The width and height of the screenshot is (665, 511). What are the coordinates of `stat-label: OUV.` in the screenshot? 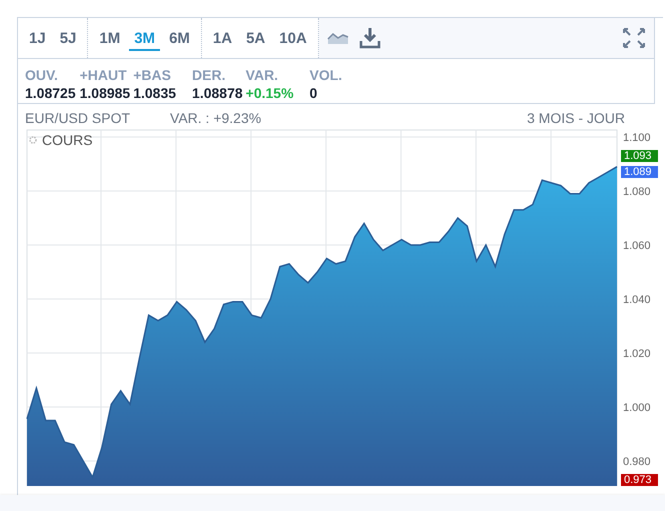 It's located at (42, 75).